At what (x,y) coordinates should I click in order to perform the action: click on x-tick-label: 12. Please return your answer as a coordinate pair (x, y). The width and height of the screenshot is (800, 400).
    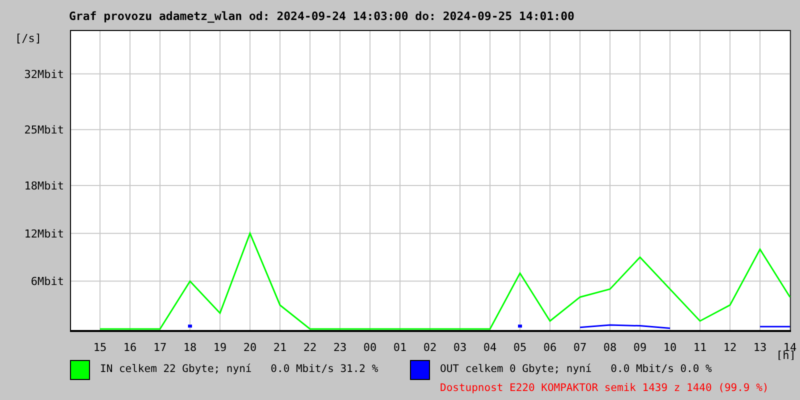
    Looking at the image, I should click on (730, 347).